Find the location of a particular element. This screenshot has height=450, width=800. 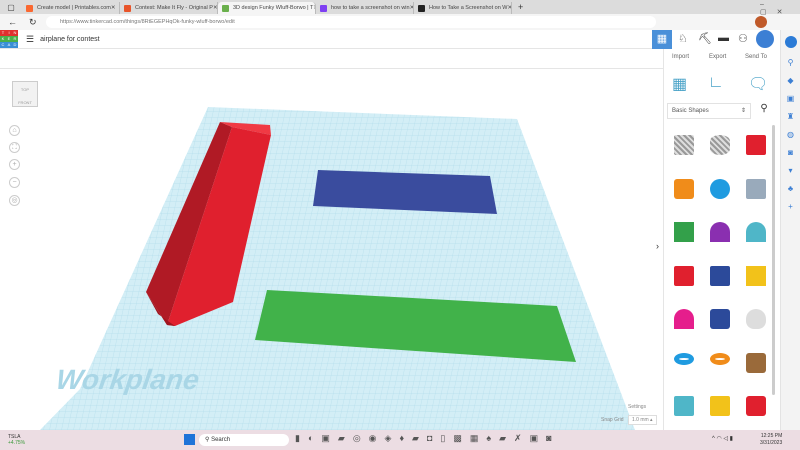

shape-cone is located at coordinates (720, 232).